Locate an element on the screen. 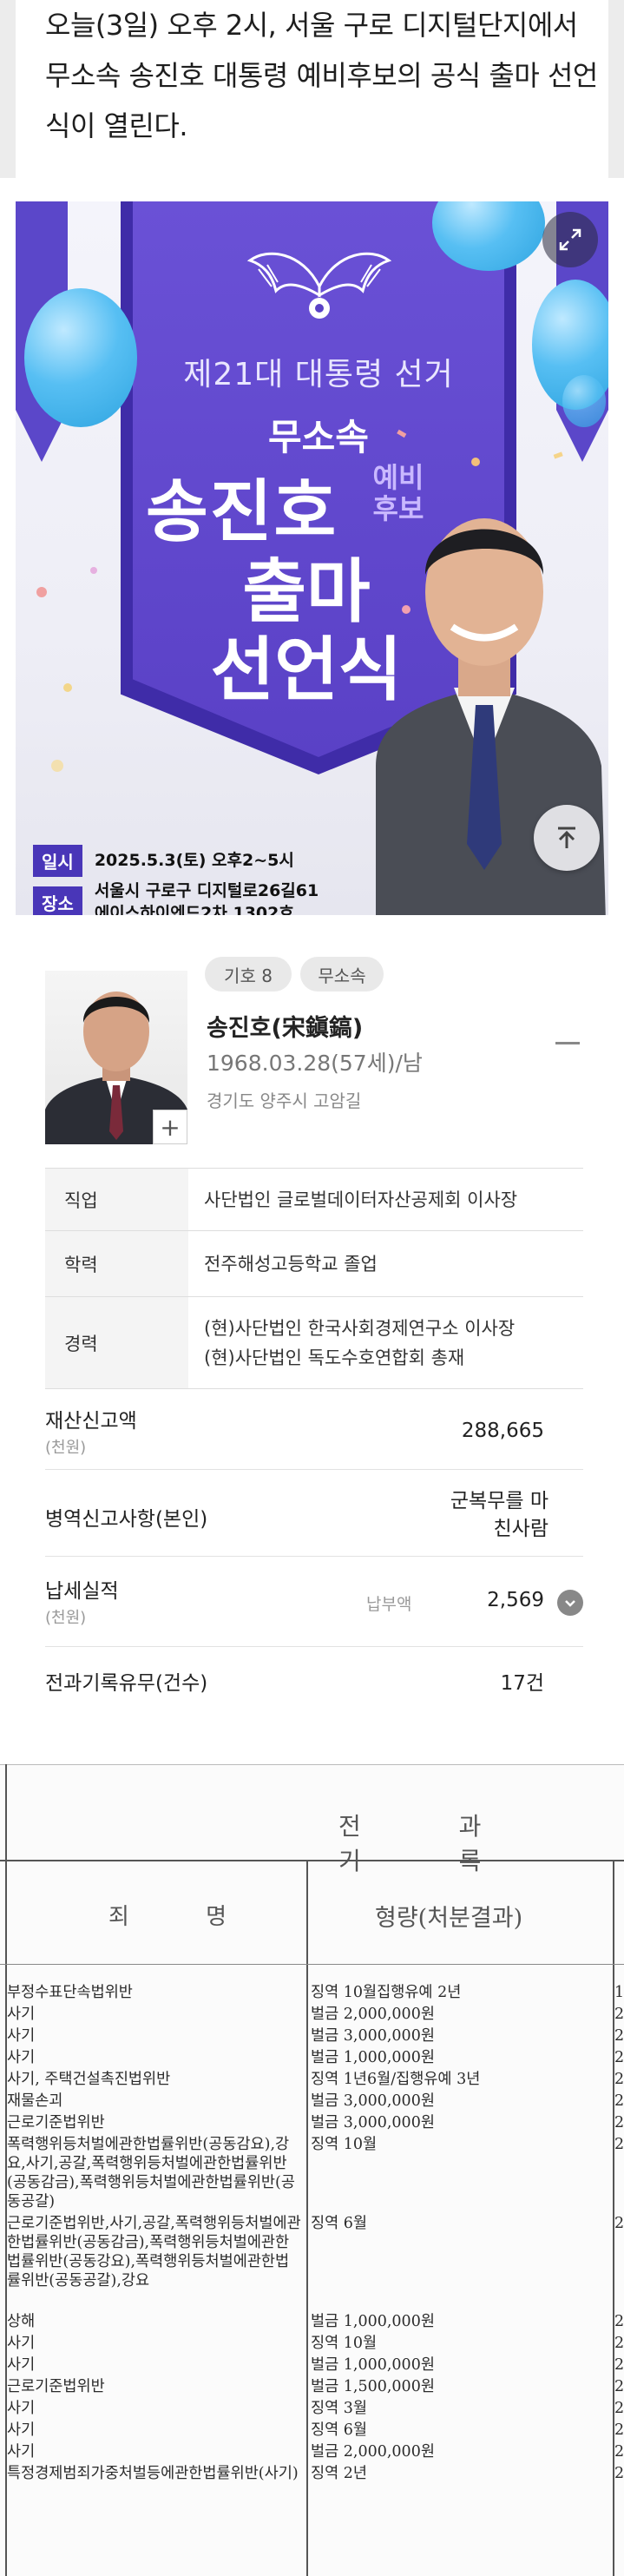 The image size is (624, 2576). property-value: 288,665 is located at coordinates (502, 1431).